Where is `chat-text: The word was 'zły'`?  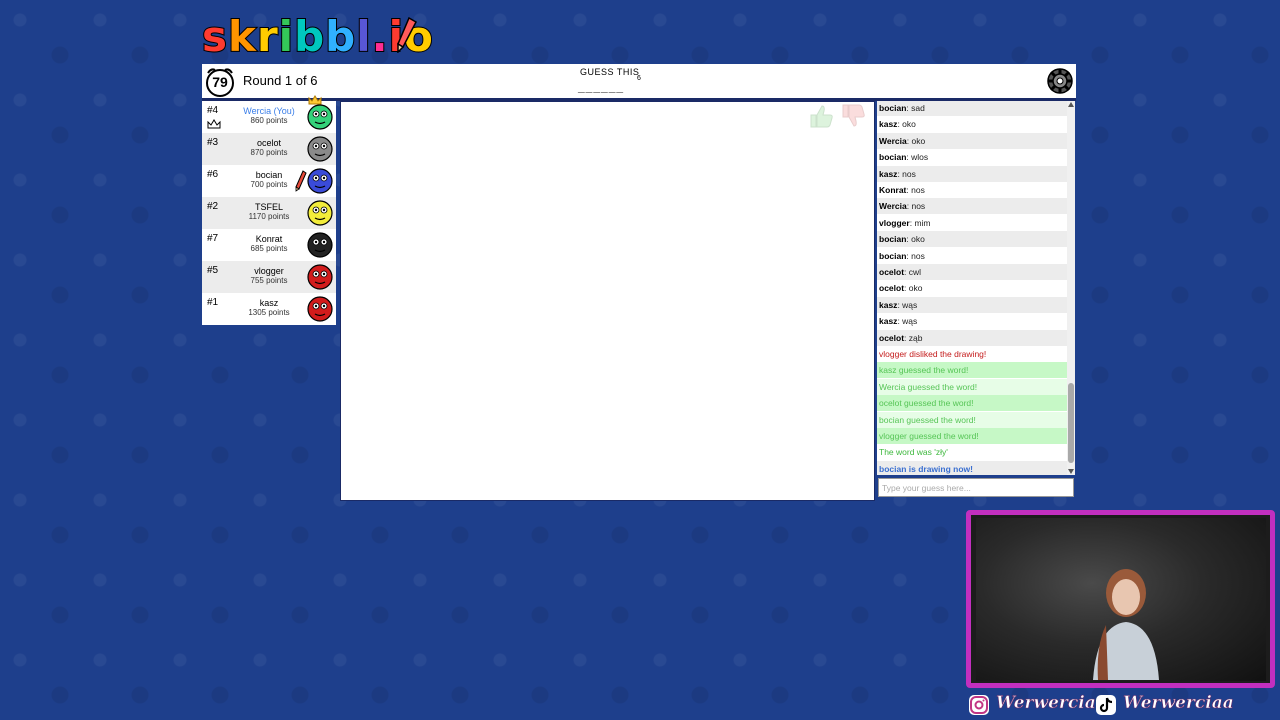
chat-text: The word was 'zły' is located at coordinates (913, 452).